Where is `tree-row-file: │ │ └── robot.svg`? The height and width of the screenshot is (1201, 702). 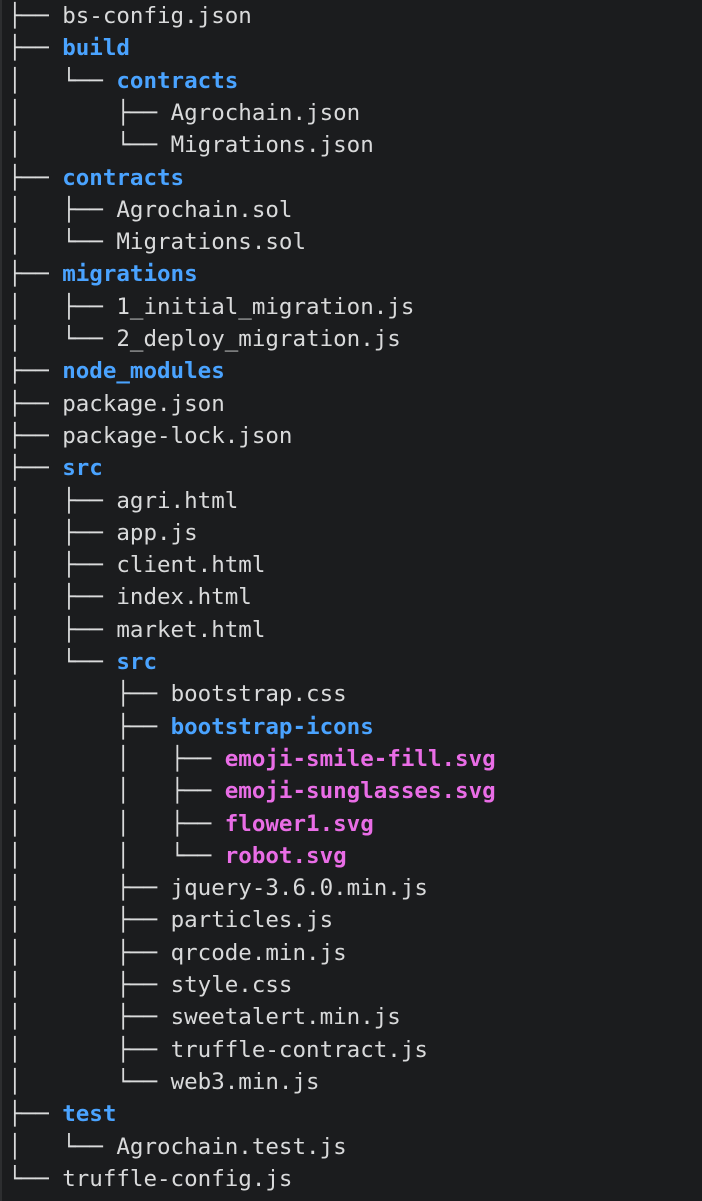 tree-row-file: │ │ └── robot.svg is located at coordinates (177, 856).